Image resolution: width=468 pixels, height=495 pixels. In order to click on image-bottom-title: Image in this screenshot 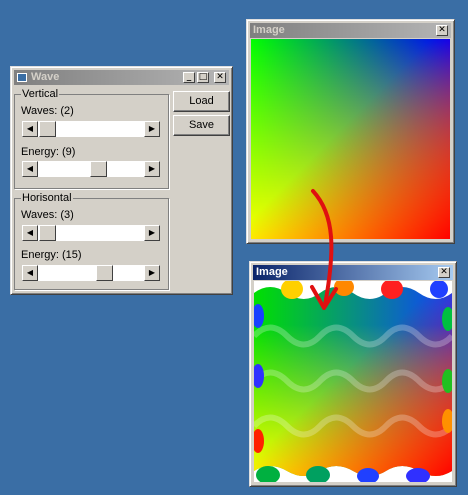, I will do `click(272, 272)`.